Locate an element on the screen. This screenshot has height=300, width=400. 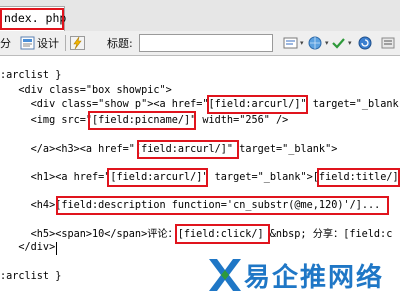
globe-icon is located at coordinates (315, 43).